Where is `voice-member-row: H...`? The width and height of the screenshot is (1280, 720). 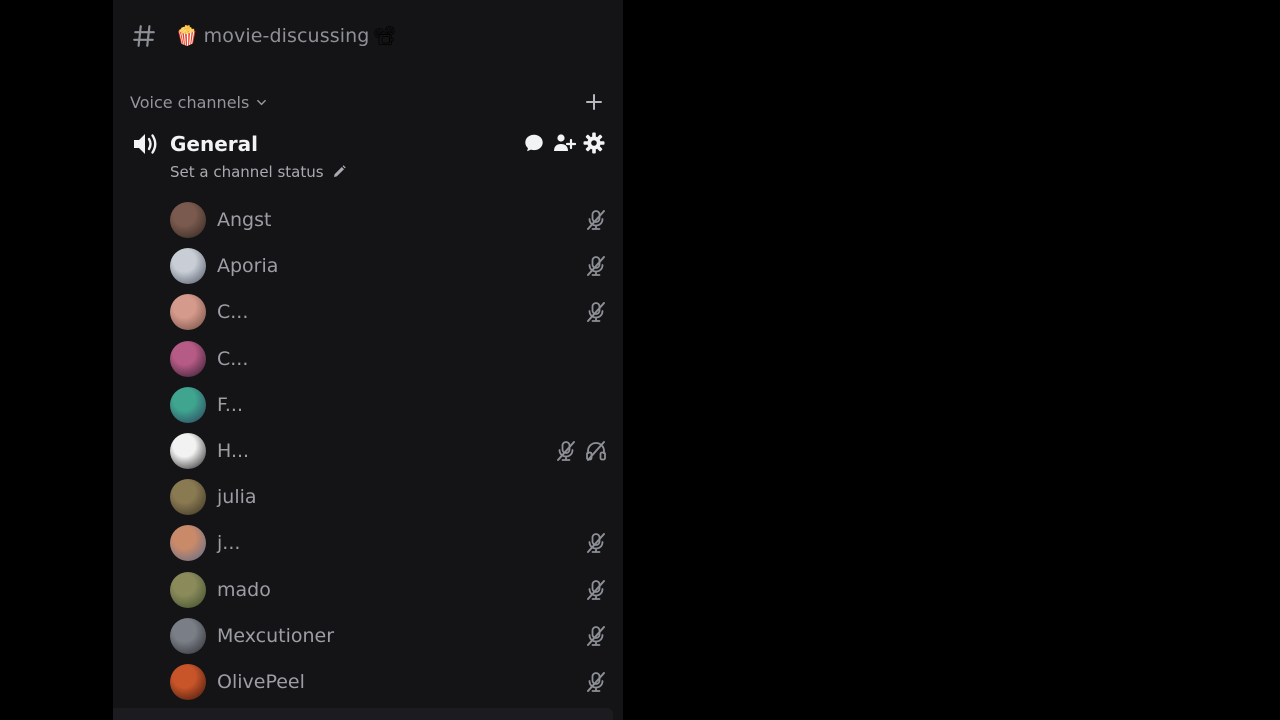
voice-member-row: H... is located at coordinates (389, 451).